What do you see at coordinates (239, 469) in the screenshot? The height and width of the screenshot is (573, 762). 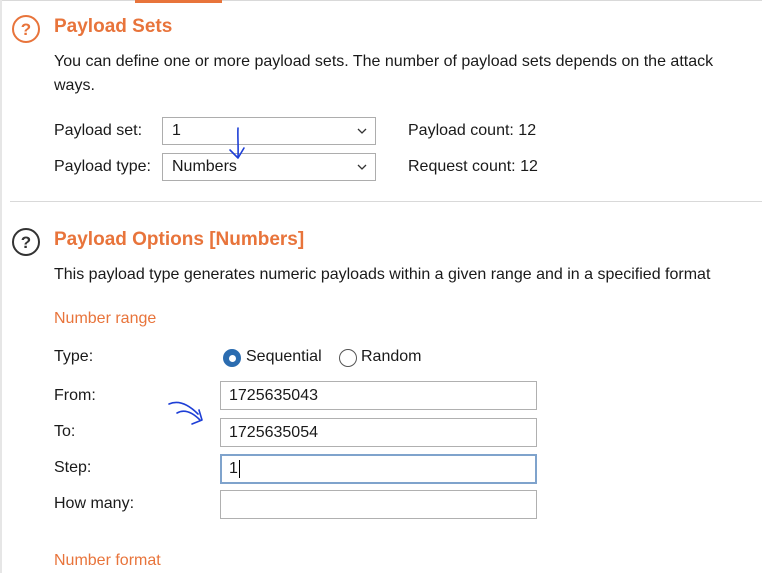 I see `text-caret` at bounding box center [239, 469].